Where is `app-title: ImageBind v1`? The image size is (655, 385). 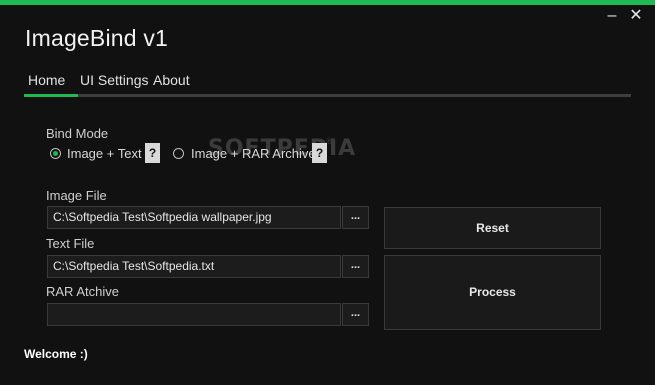 app-title: ImageBind v1 is located at coordinates (97, 38).